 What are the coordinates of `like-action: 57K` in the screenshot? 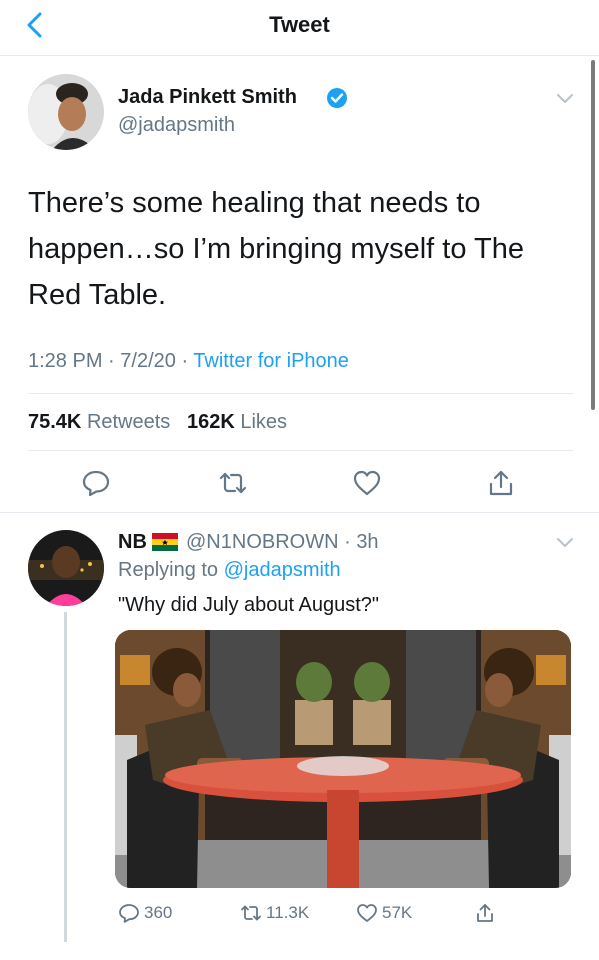 It's located at (384, 913).